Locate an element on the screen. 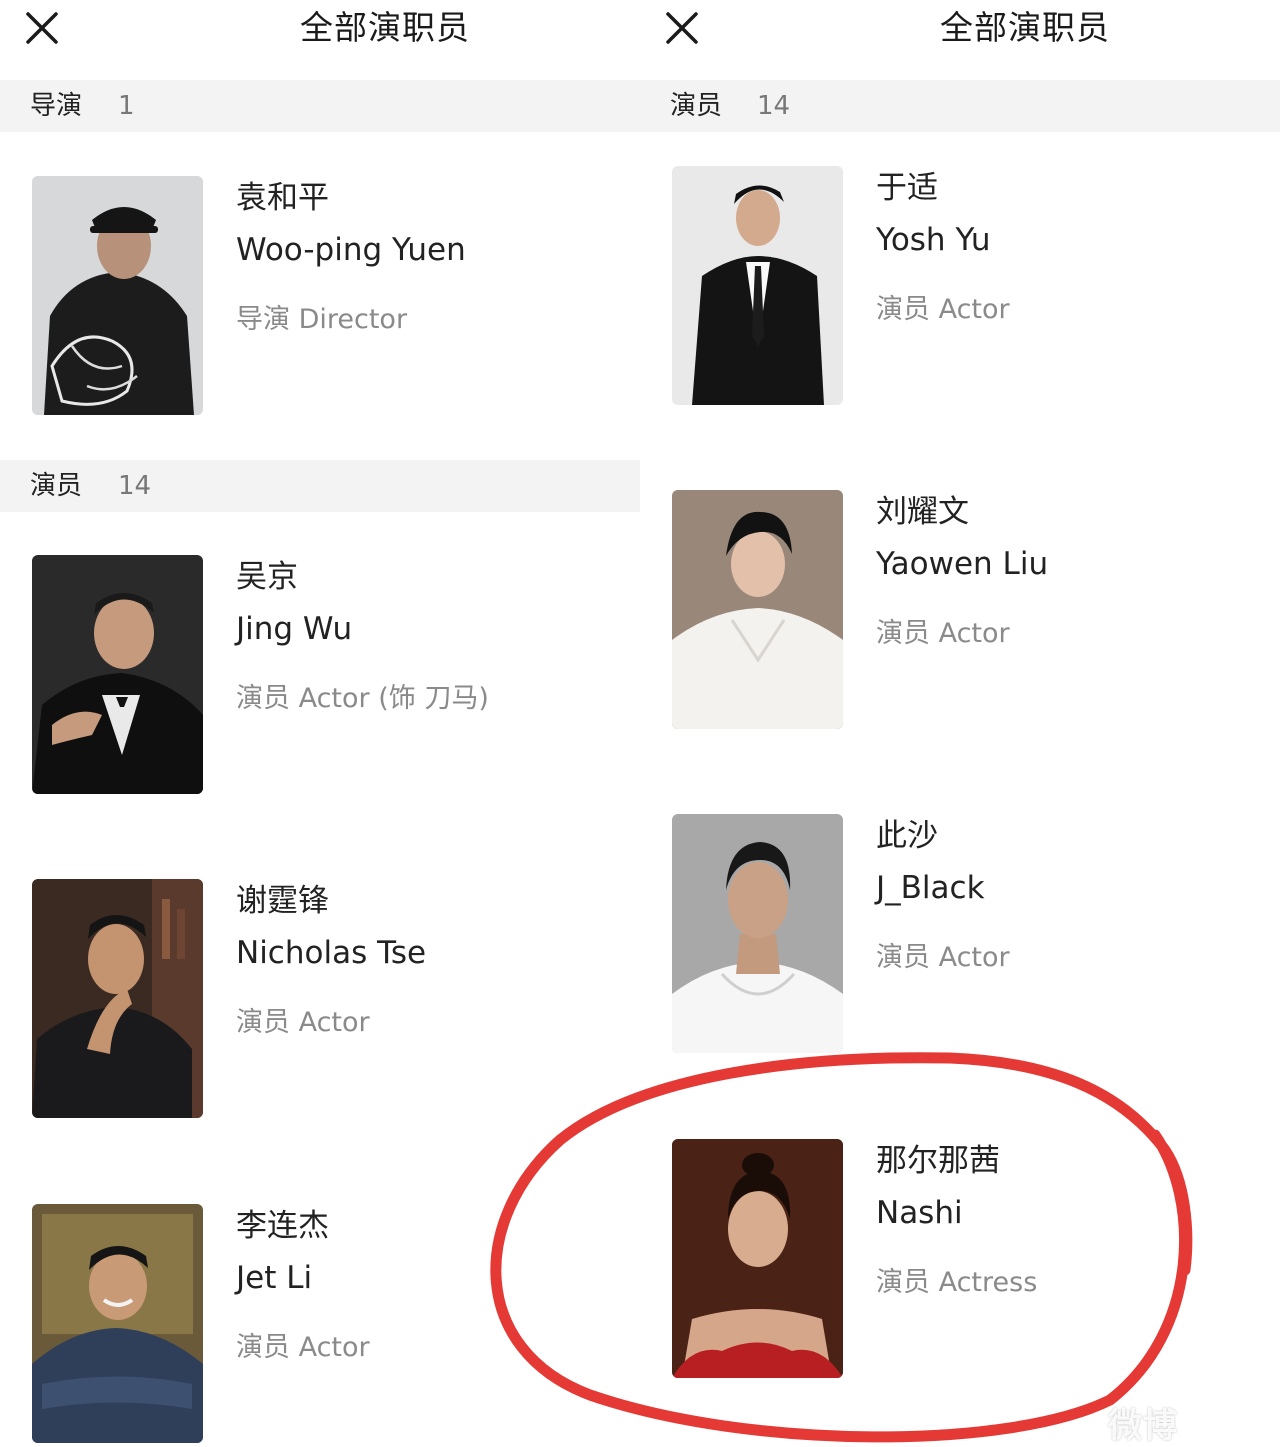 This screenshot has width=1280, height=1447. watermark: 微博 is located at coordinates (1143, 1426).